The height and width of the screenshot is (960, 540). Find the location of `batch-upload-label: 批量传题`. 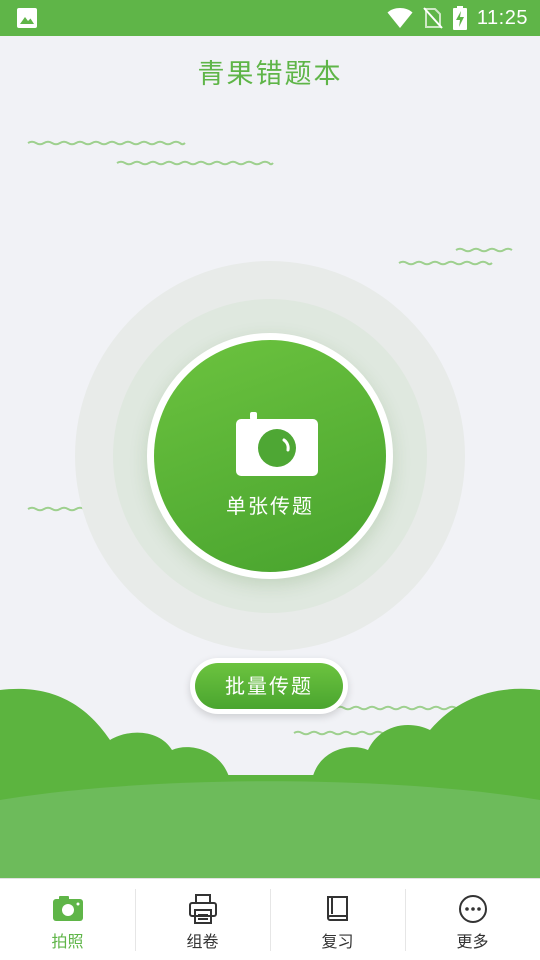

batch-upload-label: 批量传题 is located at coordinates (269, 686).